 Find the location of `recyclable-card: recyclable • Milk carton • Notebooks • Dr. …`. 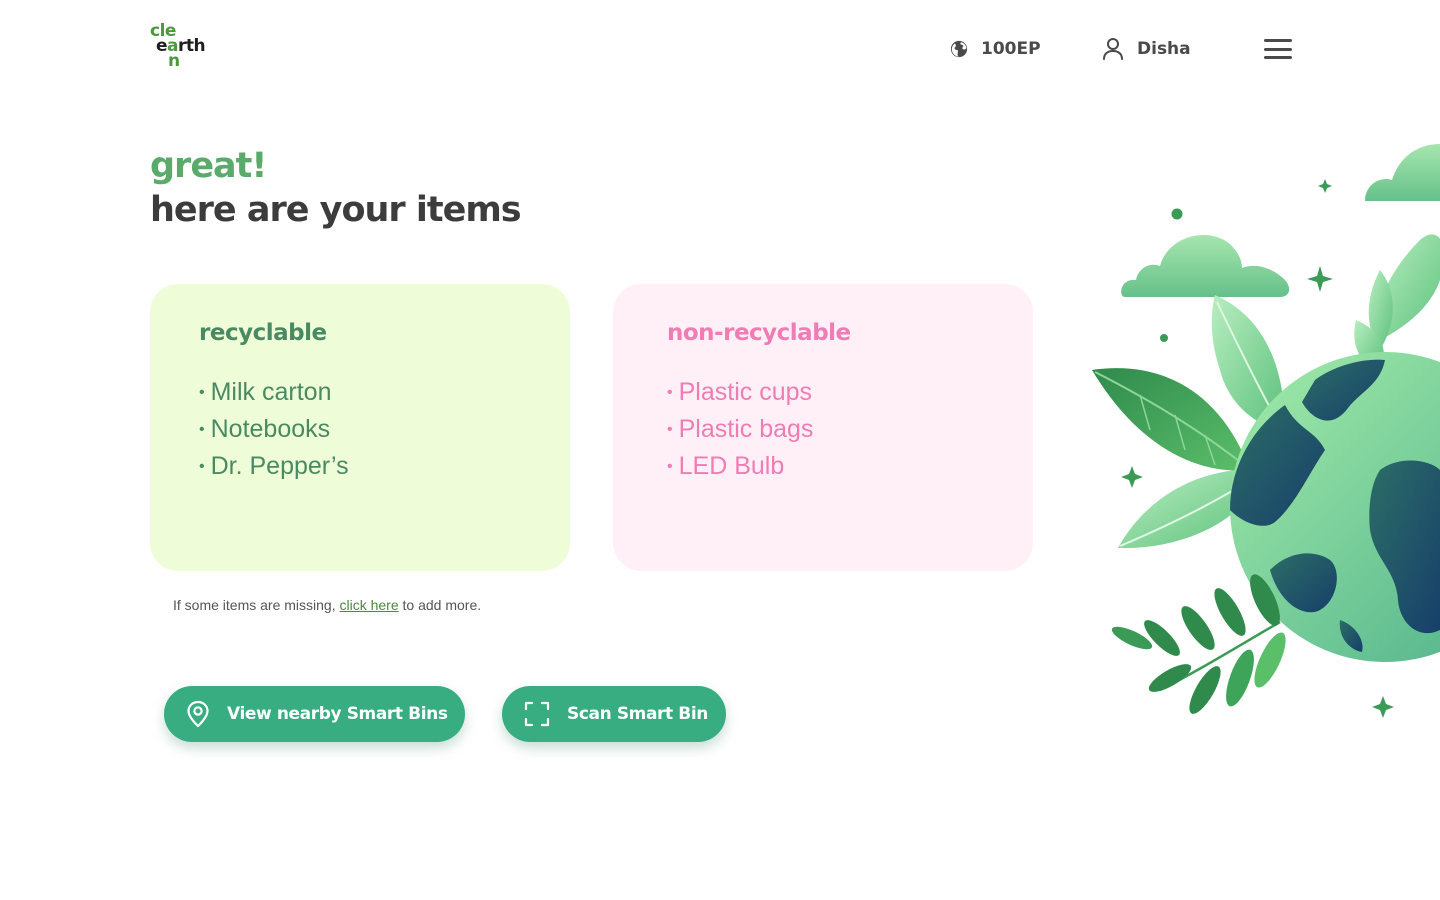

recyclable-card: recyclable • Milk carton • Notebooks • Dr. … is located at coordinates (360, 427).